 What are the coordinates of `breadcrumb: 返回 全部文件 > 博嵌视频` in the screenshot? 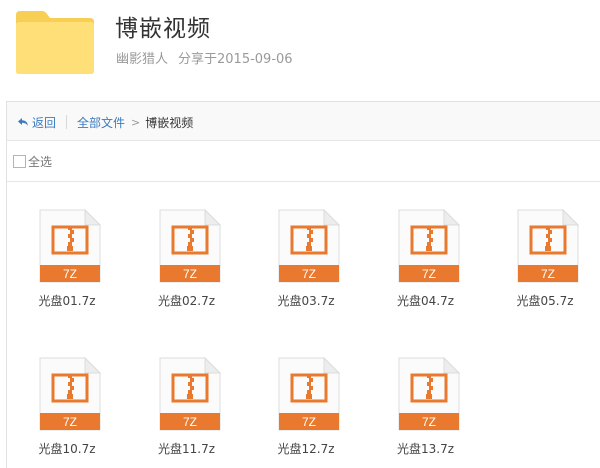 It's located at (105, 122).